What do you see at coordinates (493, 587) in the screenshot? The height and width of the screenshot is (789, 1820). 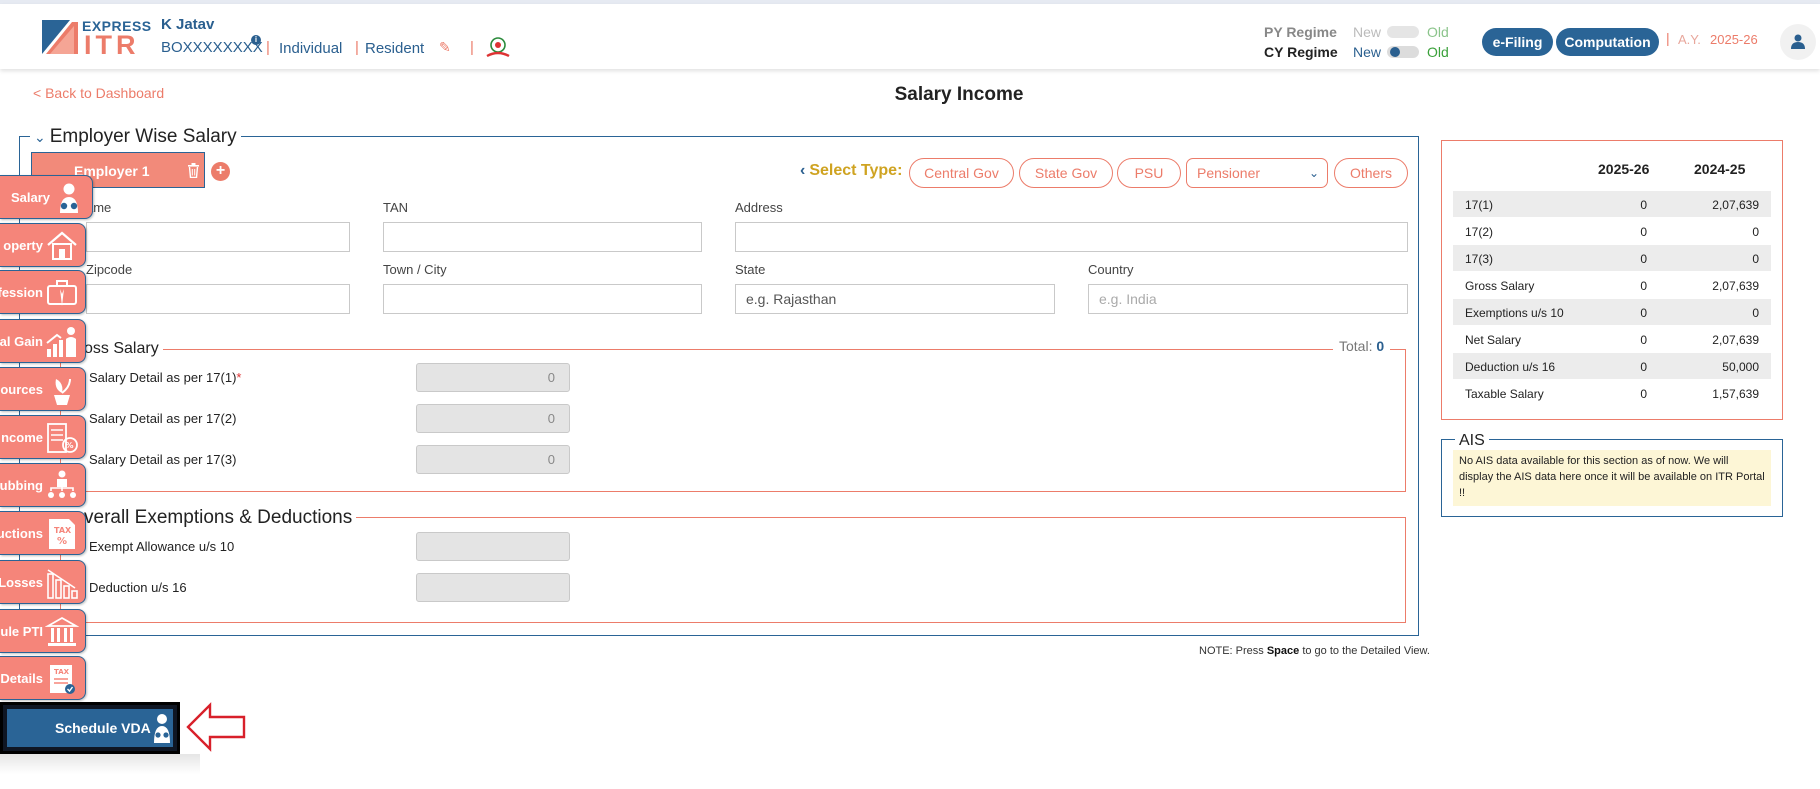 I see `deduction-16-input` at bounding box center [493, 587].